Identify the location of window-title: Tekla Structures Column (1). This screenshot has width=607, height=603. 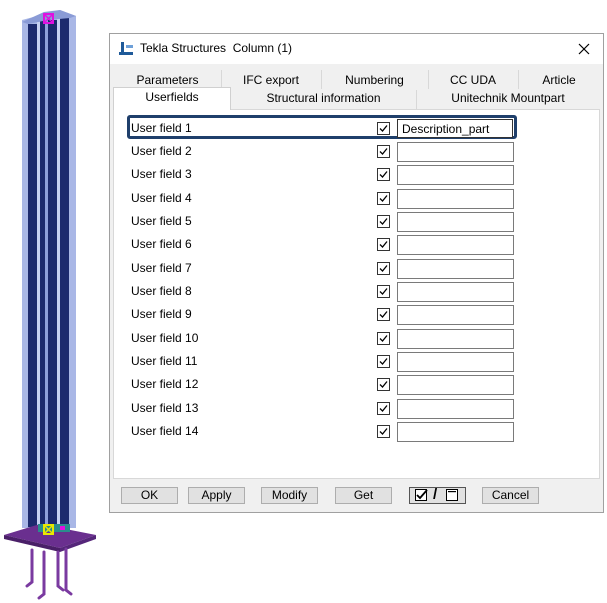
(216, 48).